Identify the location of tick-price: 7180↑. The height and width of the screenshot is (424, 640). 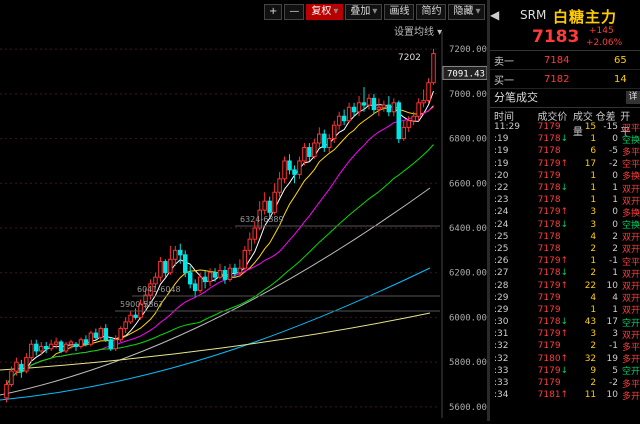
(556, 359).